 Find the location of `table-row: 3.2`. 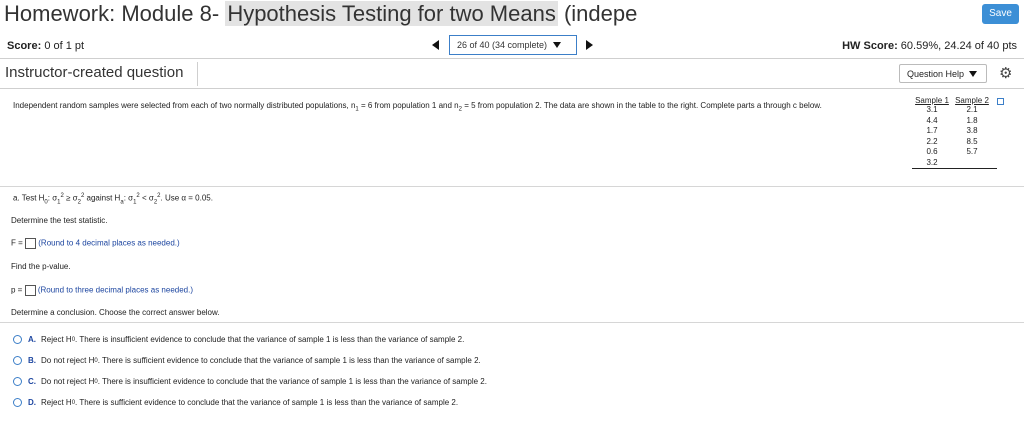

table-row: 3.2 is located at coordinates (954, 163).